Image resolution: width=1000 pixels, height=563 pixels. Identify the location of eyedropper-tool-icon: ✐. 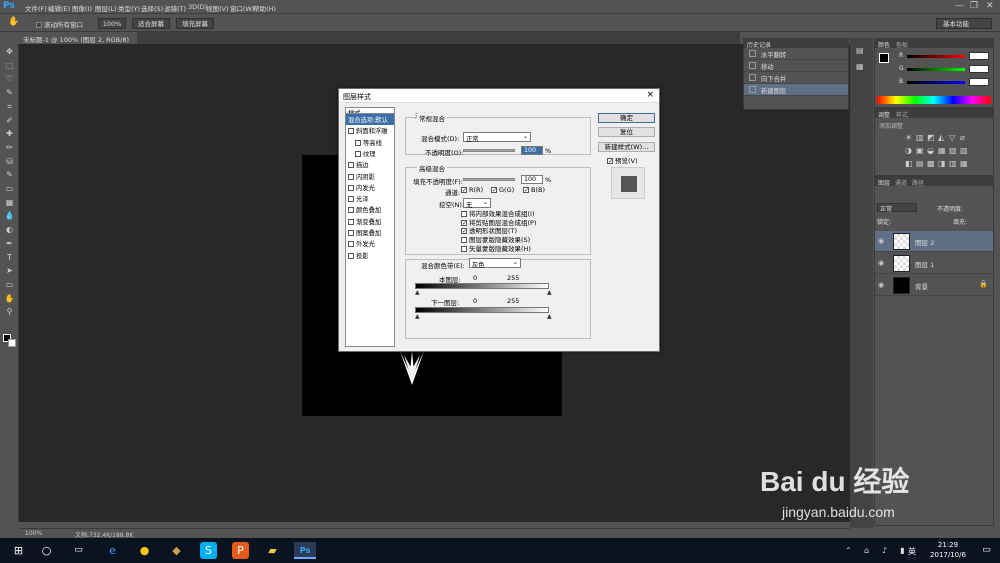
(9, 121).